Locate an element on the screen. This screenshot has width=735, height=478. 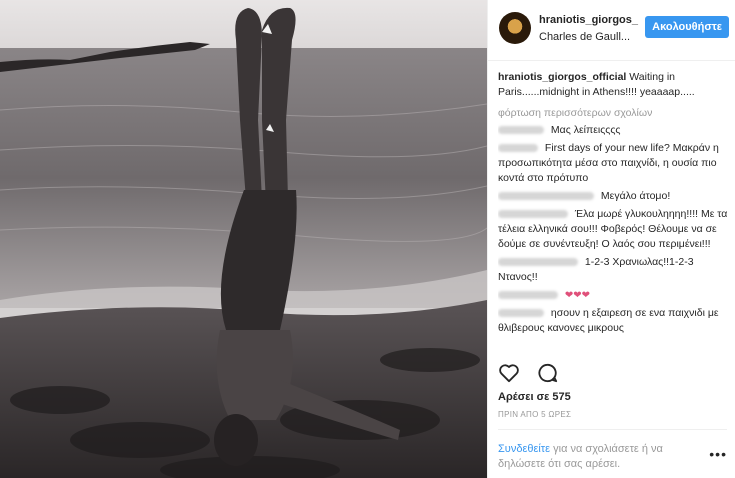
load-more-comments-link: φόρτωση περισσότερων σχολίων is located at coordinates (614, 113).